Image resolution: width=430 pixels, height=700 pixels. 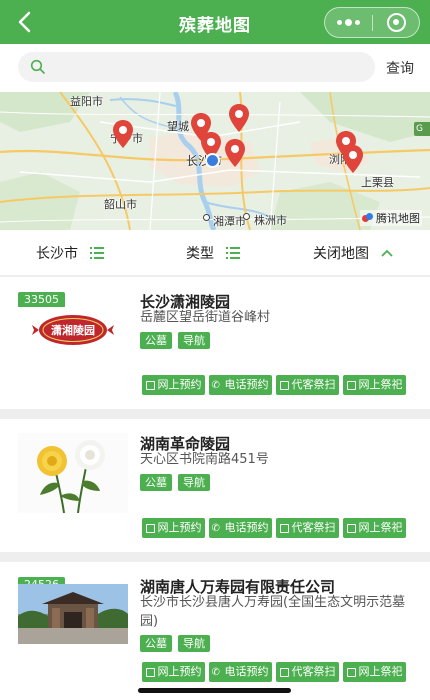 What do you see at coordinates (215, 22) in the screenshot?
I see `nav-header: 殡葬地图` at bounding box center [215, 22].